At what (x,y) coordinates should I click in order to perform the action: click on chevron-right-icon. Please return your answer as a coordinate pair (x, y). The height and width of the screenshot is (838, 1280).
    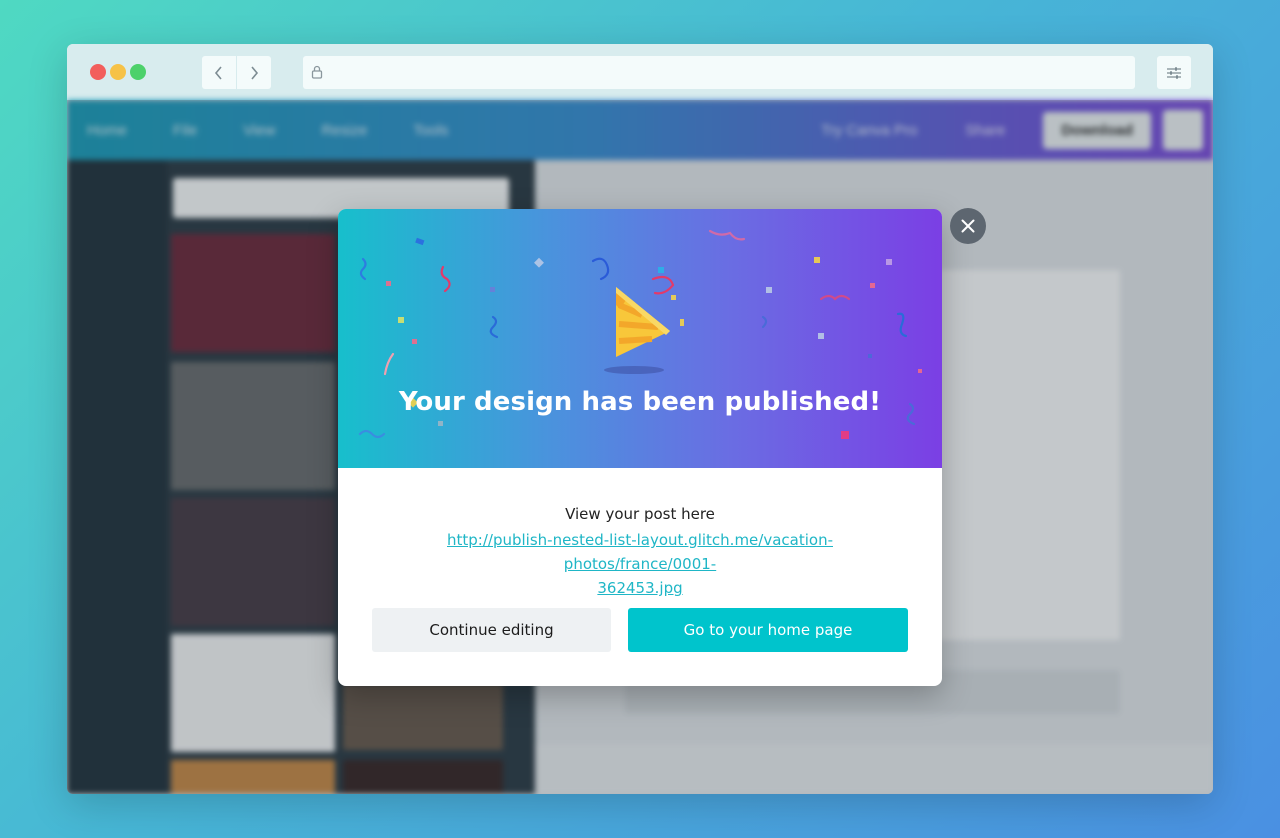
    Looking at the image, I should click on (255, 72).